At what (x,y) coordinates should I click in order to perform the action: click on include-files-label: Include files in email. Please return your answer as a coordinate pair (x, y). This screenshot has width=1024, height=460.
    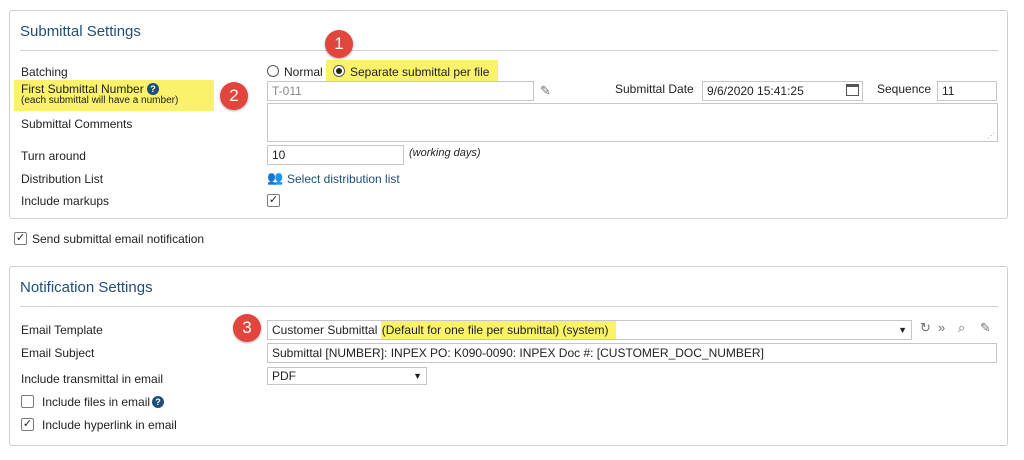
    Looking at the image, I should click on (96, 402).